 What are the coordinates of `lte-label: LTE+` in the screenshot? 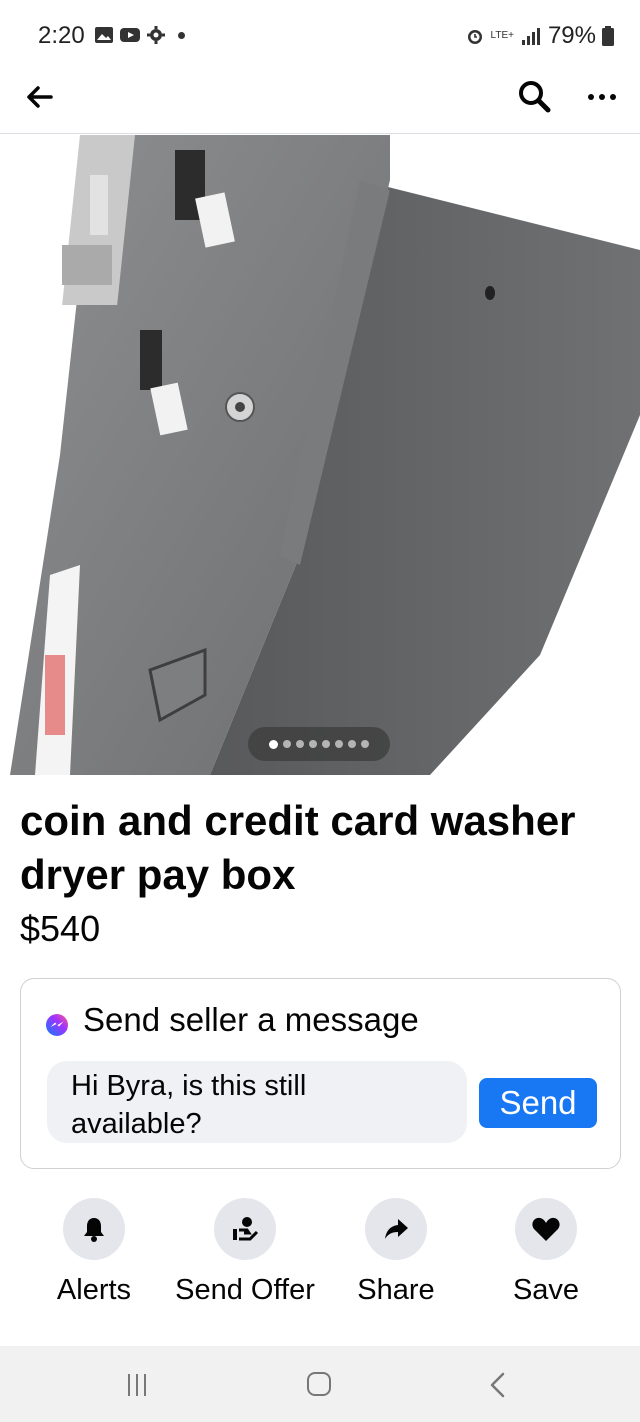 It's located at (502, 35).